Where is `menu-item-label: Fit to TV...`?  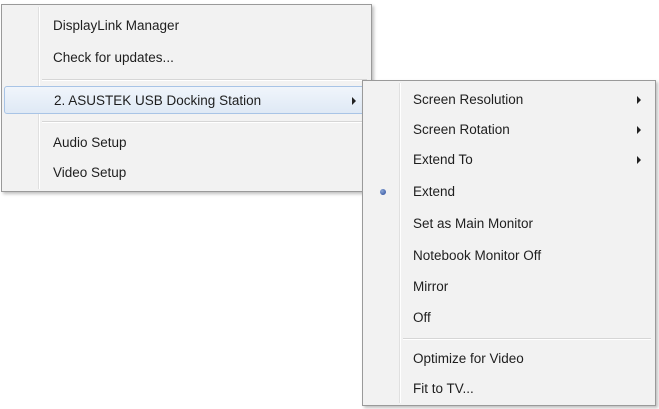 menu-item-label: Fit to TV... is located at coordinates (443, 388).